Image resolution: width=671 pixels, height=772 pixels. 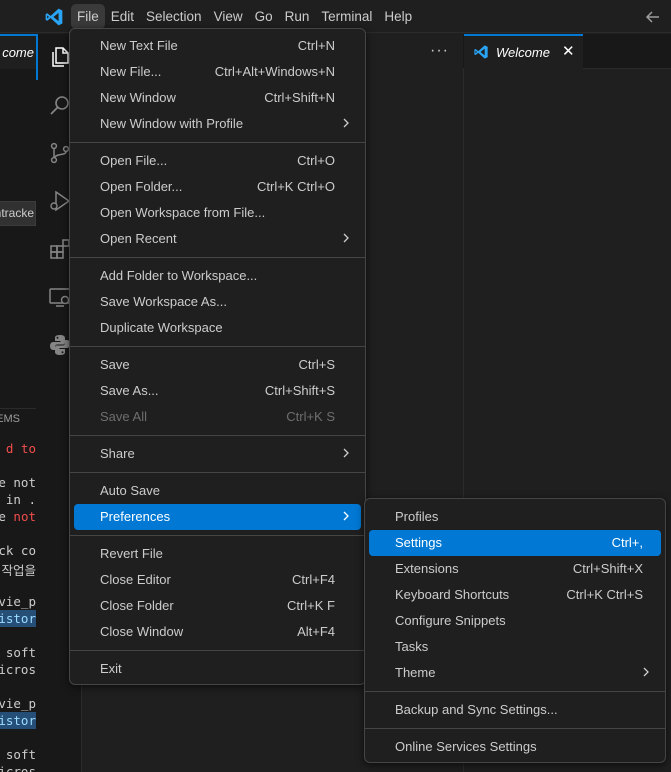 I want to click on menu-item-label: Configure Snippets, so click(x=450, y=620).